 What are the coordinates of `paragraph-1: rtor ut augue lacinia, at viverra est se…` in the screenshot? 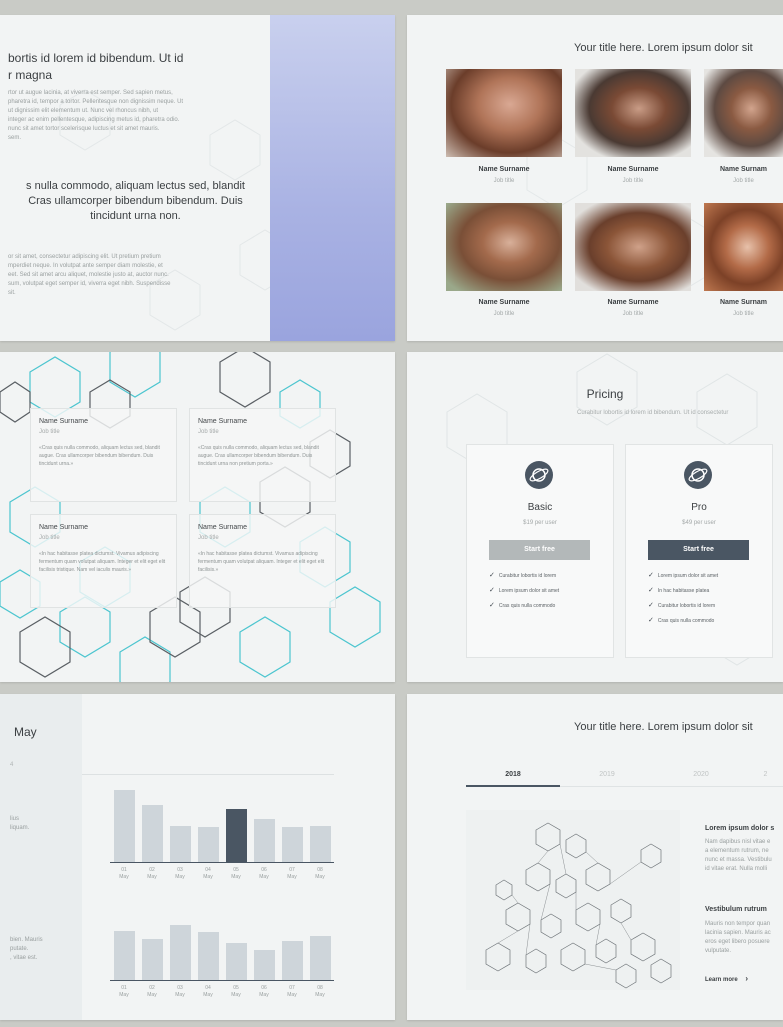 It's located at (96, 115).